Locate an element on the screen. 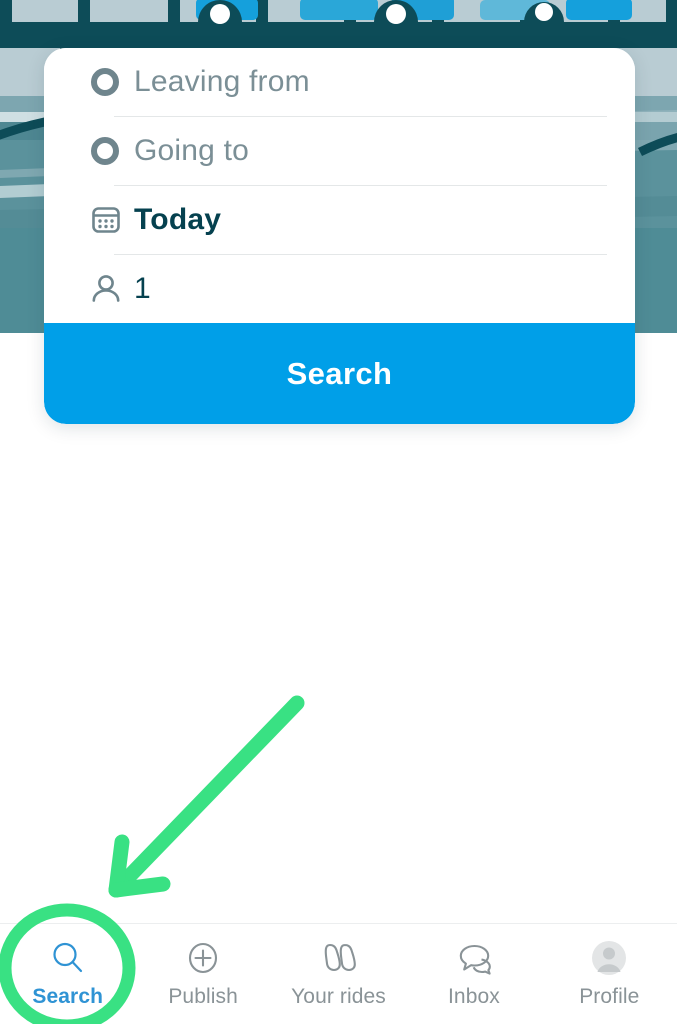 This screenshot has width=677, height=1024. field-leaving-from-label: Leaving from is located at coordinates (222, 81).